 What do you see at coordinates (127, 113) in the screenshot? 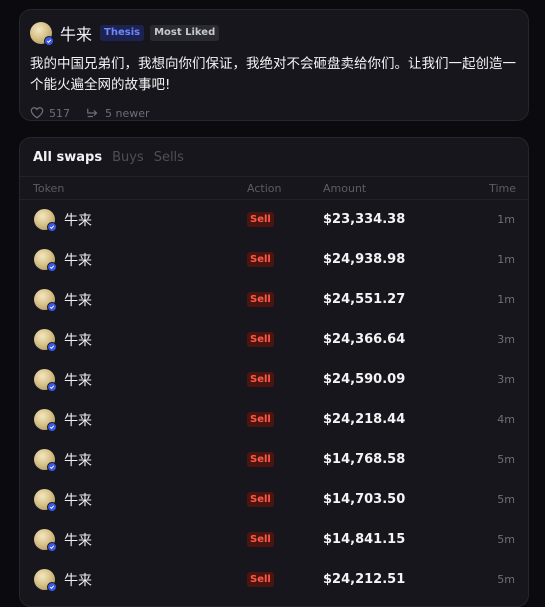
I see `newer-count: 5 newer` at bounding box center [127, 113].